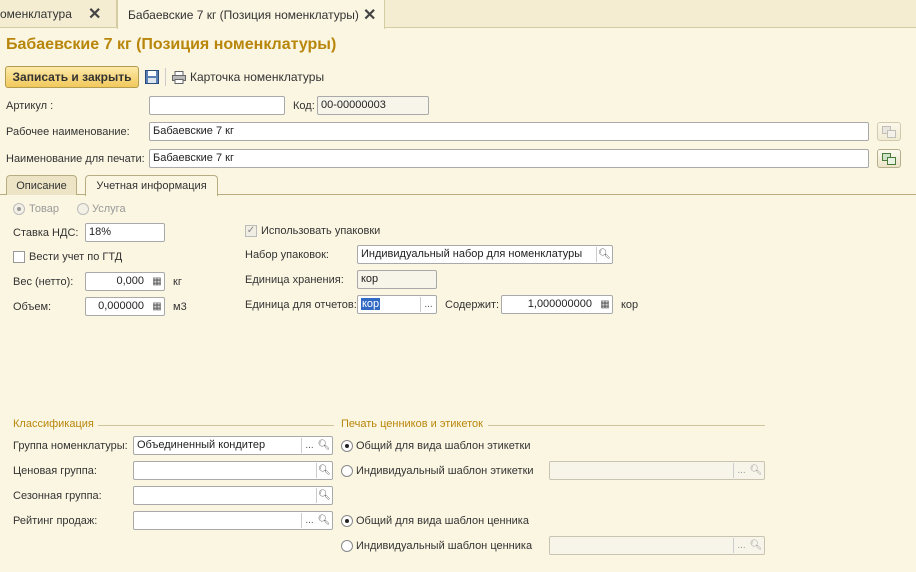 The width and height of the screenshot is (916, 572). What do you see at coordinates (83, 209) in the screenshot?
I see `type-service-radio` at bounding box center [83, 209].